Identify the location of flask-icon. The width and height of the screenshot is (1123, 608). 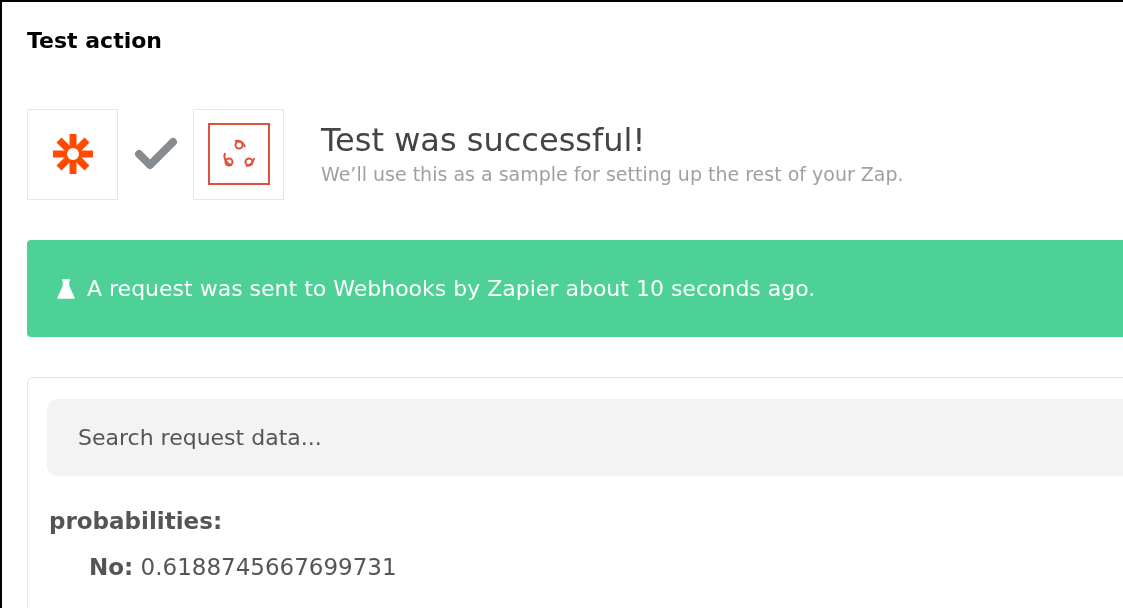
(66, 288).